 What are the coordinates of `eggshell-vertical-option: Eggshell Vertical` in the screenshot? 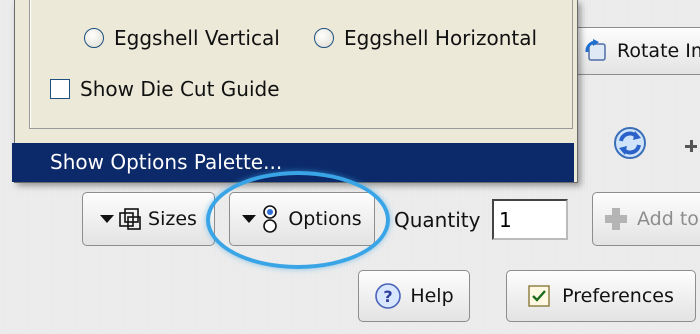 It's located at (182, 38).